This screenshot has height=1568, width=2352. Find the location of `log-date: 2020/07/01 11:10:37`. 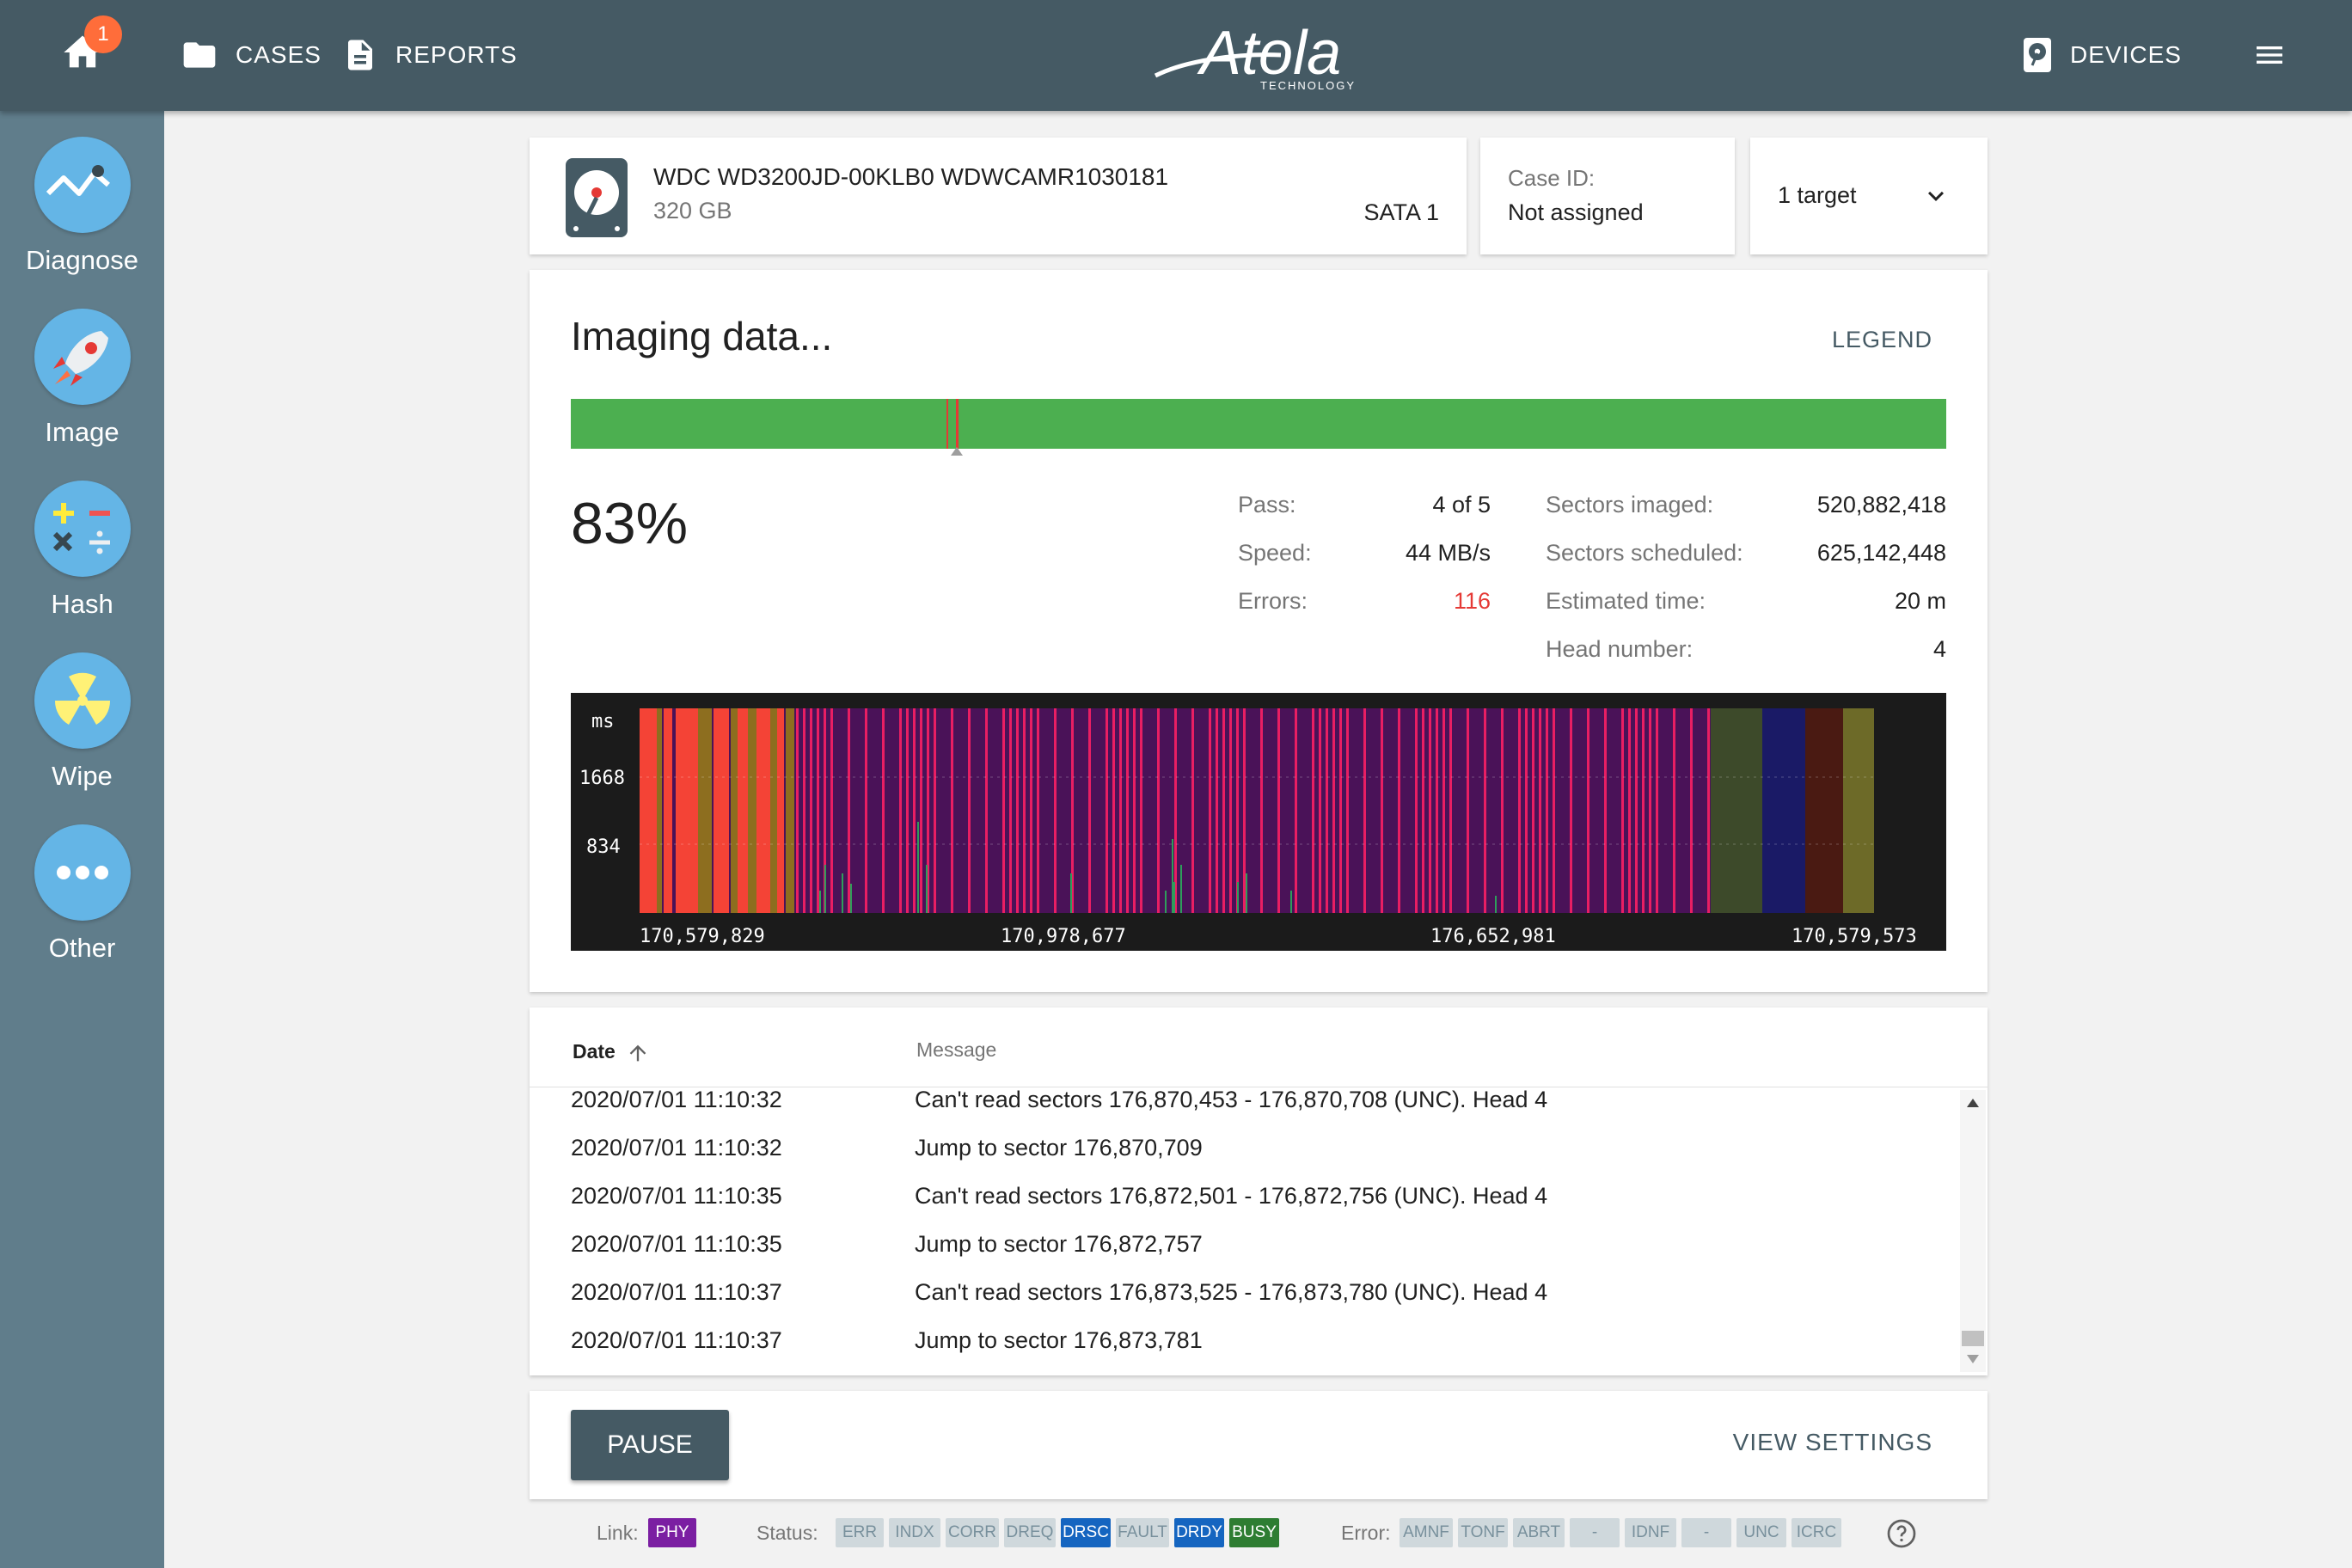

log-date: 2020/07/01 11:10:37 is located at coordinates (676, 1292).